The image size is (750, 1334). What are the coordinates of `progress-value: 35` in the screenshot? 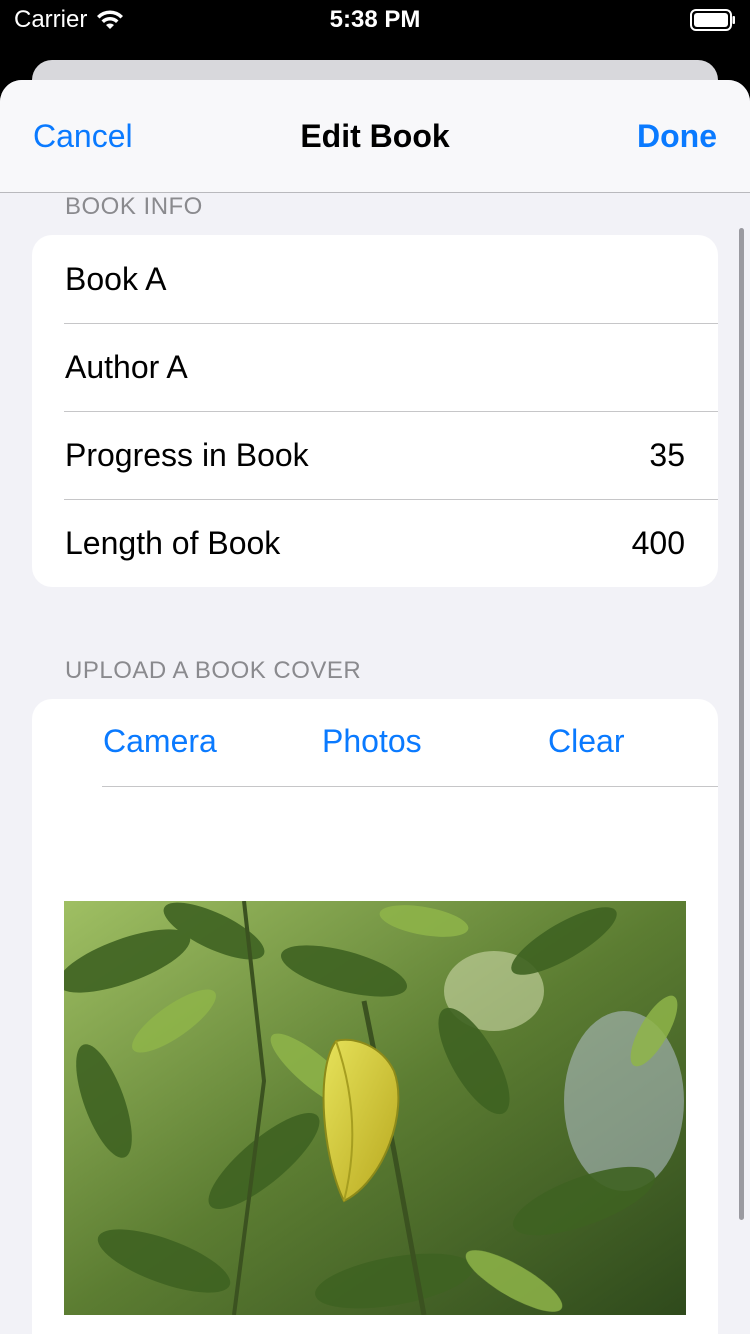 It's located at (667, 455).